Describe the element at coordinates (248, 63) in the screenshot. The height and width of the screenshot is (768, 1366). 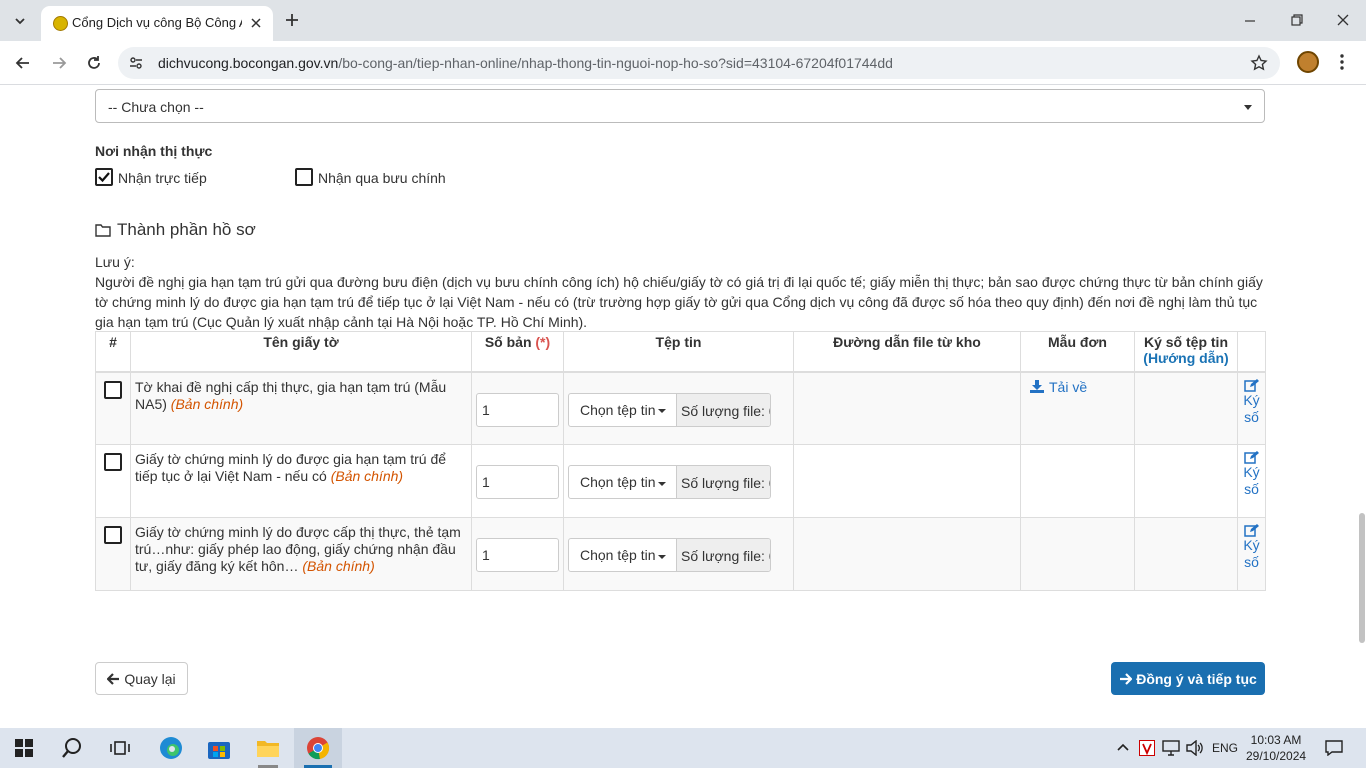
I see `url-host: dichvucong.bocongan.gov.vn` at that location.